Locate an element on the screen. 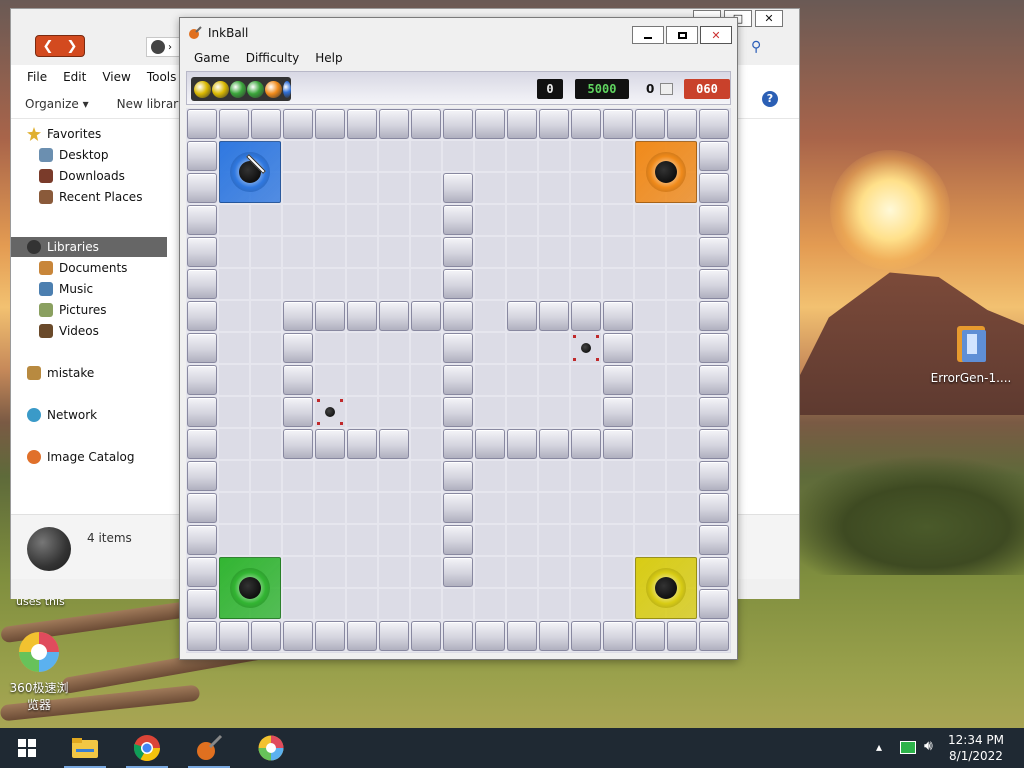  menu-help: Help is located at coordinates (328, 58).